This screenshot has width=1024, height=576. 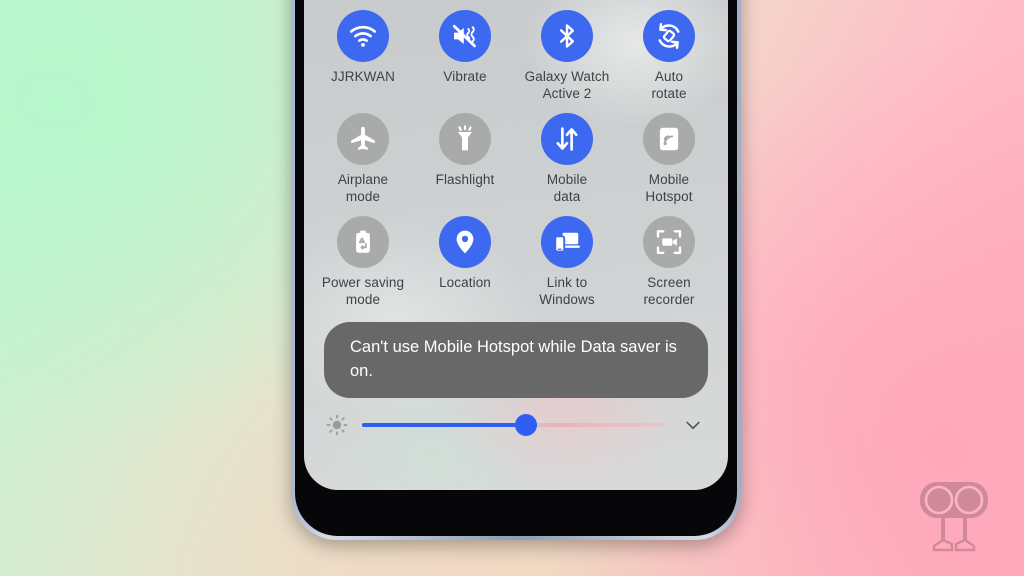 What do you see at coordinates (363, 76) in the screenshot?
I see `quick-tile-label: JJRKWAN` at bounding box center [363, 76].